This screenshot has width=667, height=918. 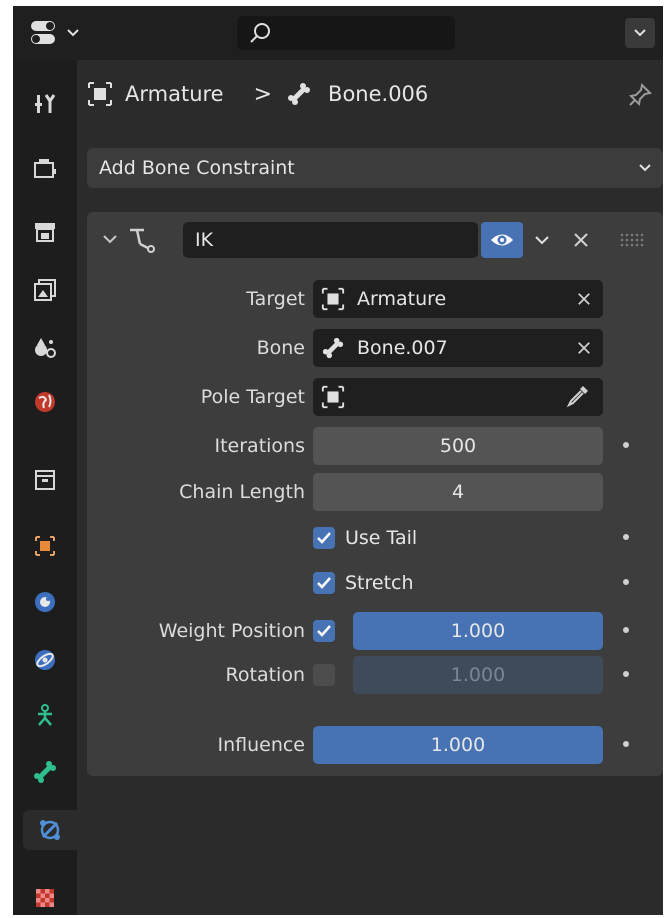 What do you see at coordinates (324, 538) in the screenshot?
I see `use-tail-checkbox` at bounding box center [324, 538].